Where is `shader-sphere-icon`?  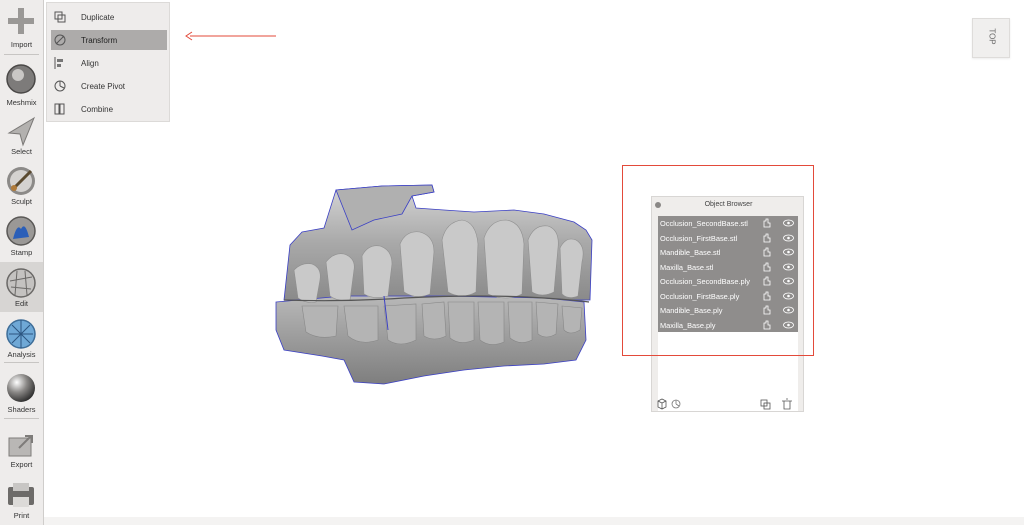 shader-sphere-icon is located at coordinates (21, 388).